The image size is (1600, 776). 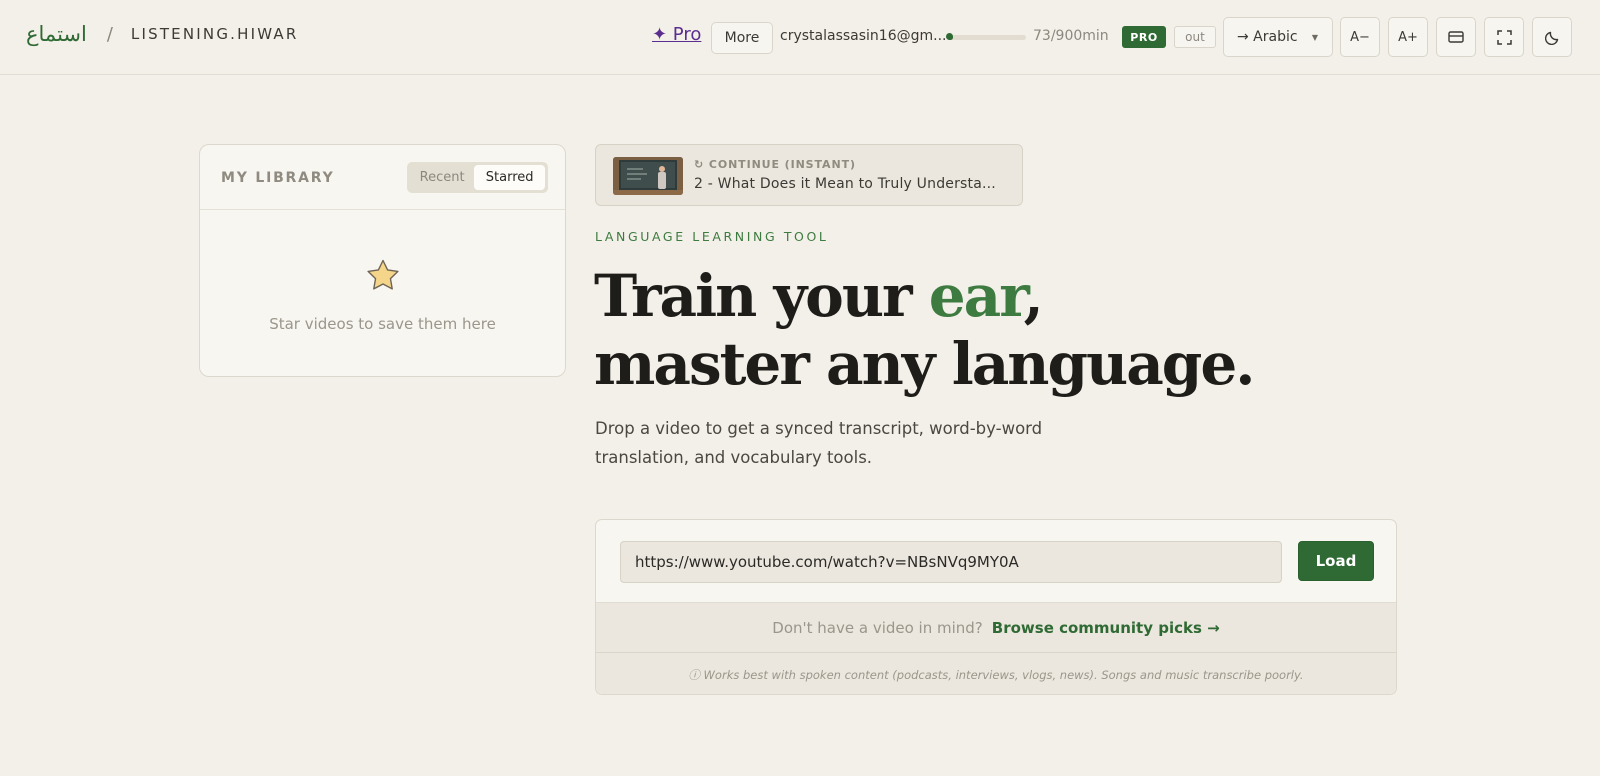 What do you see at coordinates (1408, 37) in the screenshot?
I see `font-increase-button: A+` at bounding box center [1408, 37].